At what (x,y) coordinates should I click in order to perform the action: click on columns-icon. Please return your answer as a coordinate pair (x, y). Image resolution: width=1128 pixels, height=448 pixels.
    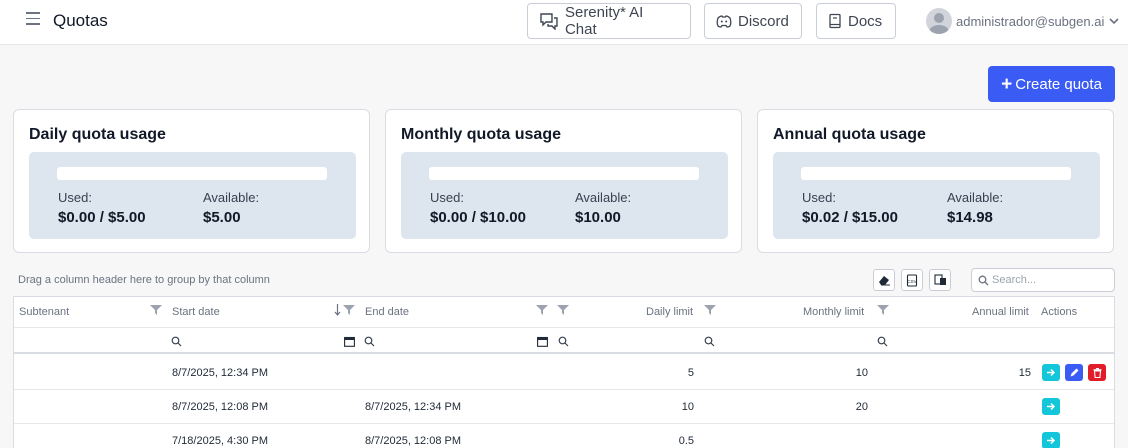
    Looking at the image, I should click on (939, 279).